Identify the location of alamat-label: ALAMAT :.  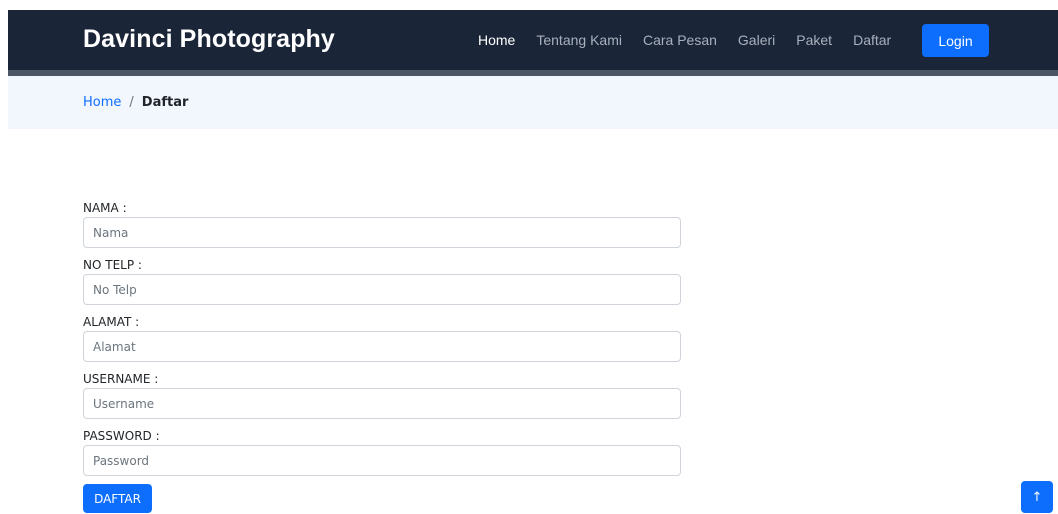
(111, 322).